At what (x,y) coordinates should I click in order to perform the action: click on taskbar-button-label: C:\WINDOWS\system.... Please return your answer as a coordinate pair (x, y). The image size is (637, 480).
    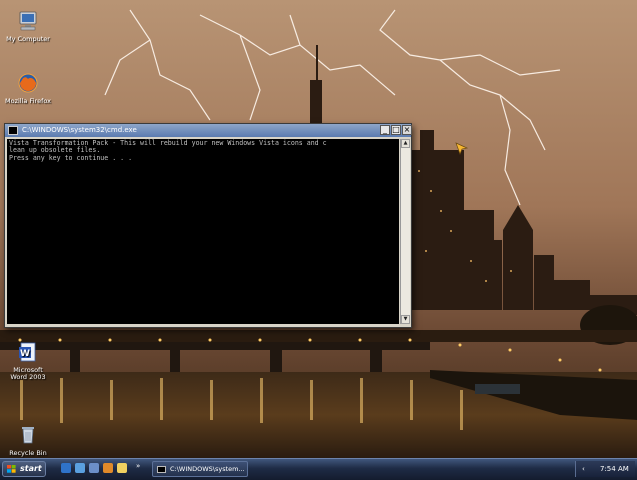
    Looking at the image, I should click on (207, 469).